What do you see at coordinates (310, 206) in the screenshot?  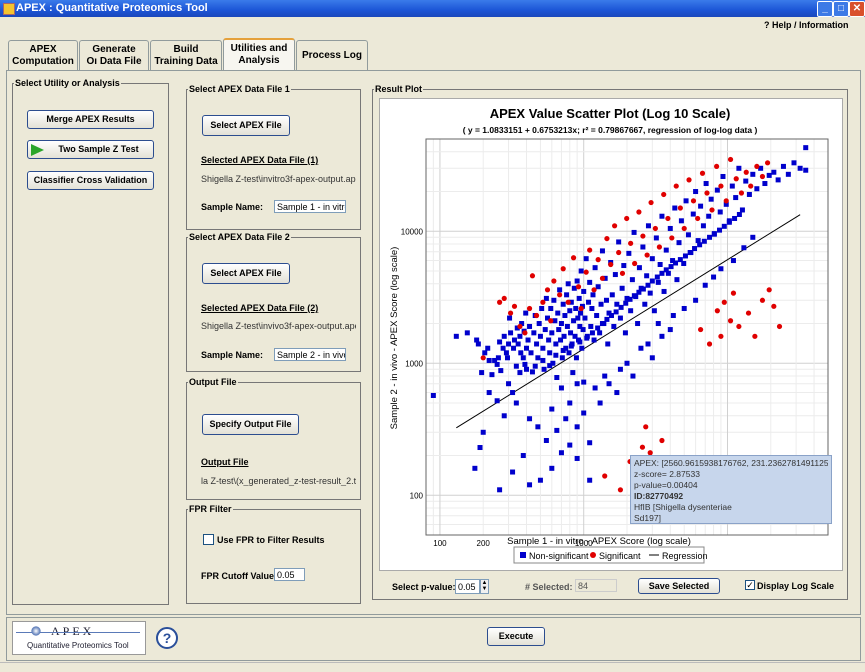 I see `sample1-name-field: Sample 1 - in vitro` at bounding box center [310, 206].